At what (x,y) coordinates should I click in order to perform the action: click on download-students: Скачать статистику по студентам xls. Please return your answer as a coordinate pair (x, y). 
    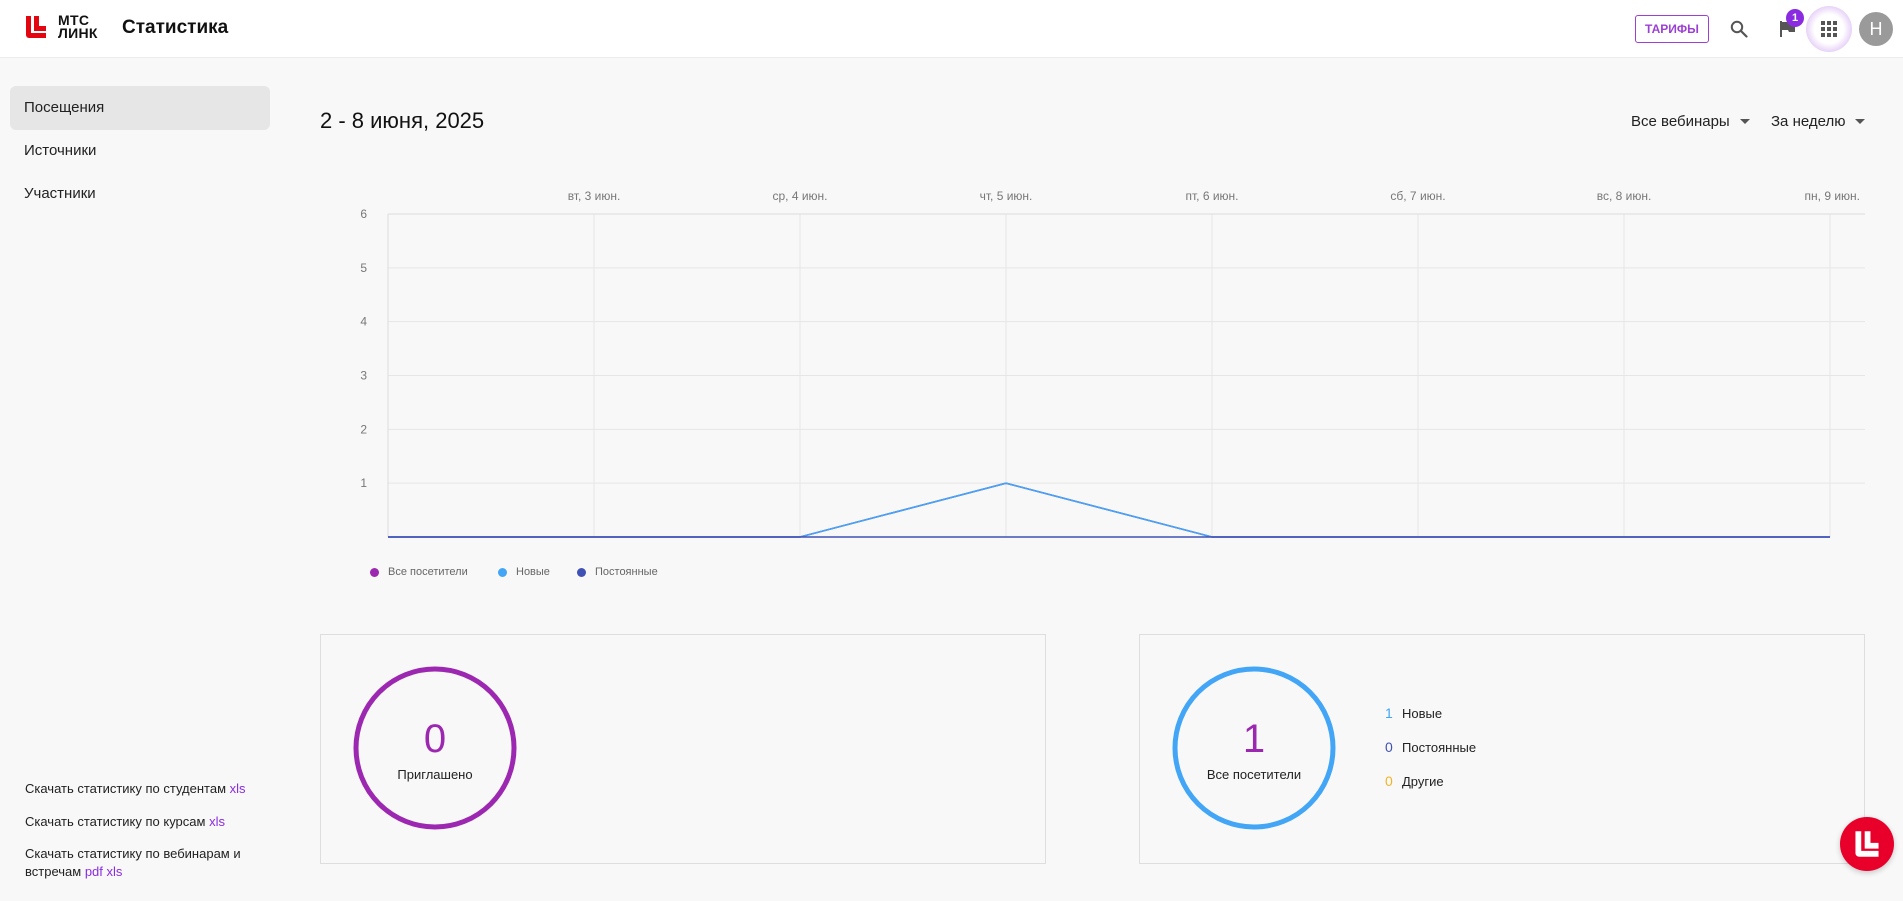
    Looking at the image, I should click on (135, 789).